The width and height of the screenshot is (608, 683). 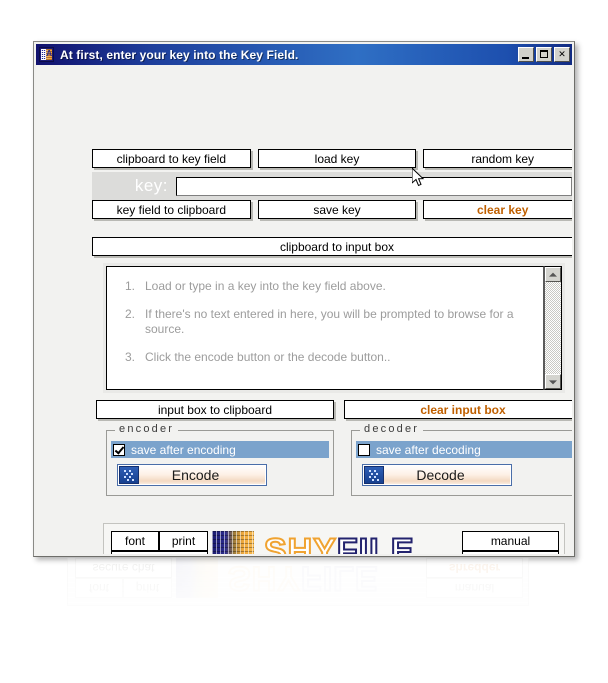 I want to click on save-after-encoding-row: save after encoding, so click(x=220, y=449).